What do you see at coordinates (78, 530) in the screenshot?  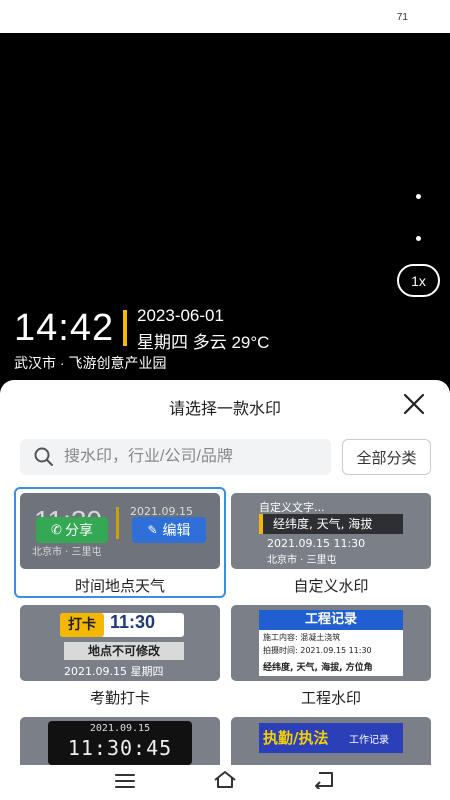 I see `share-label: 分享` at bounding box center [78, 530].